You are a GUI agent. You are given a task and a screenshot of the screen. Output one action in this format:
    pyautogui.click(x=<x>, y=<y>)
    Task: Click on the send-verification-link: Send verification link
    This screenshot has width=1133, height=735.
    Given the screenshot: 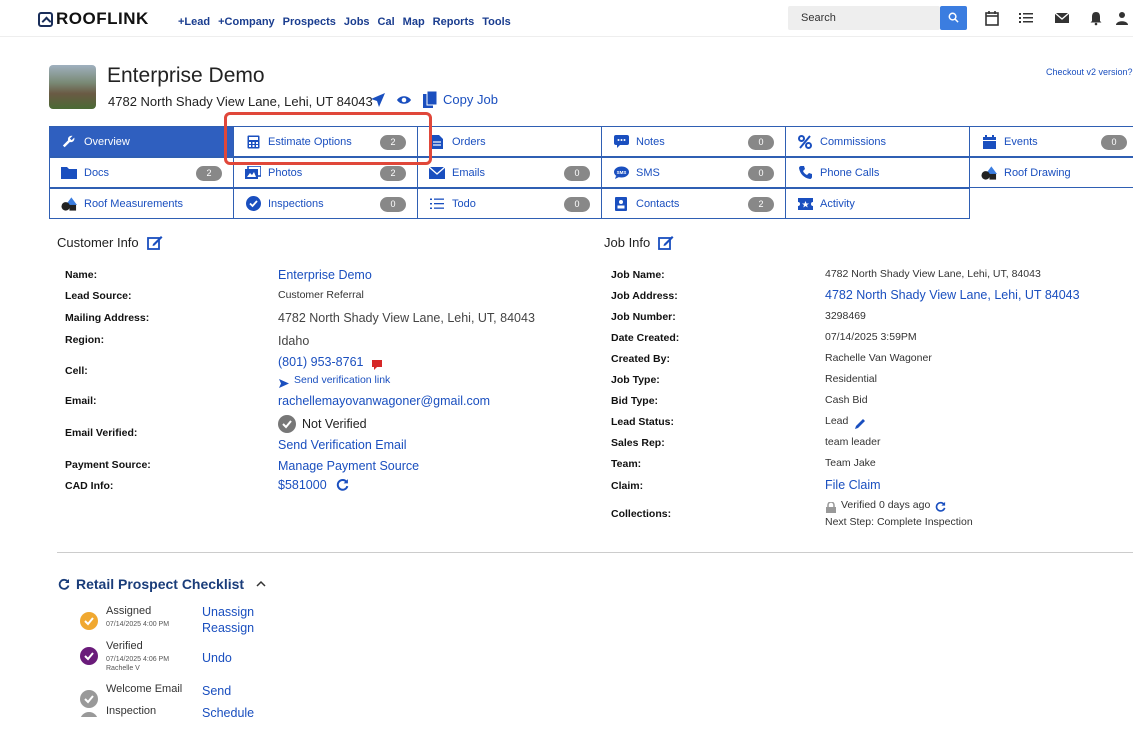 What is the action you would take?
    pyautogui.click(x=342, y=380)
    